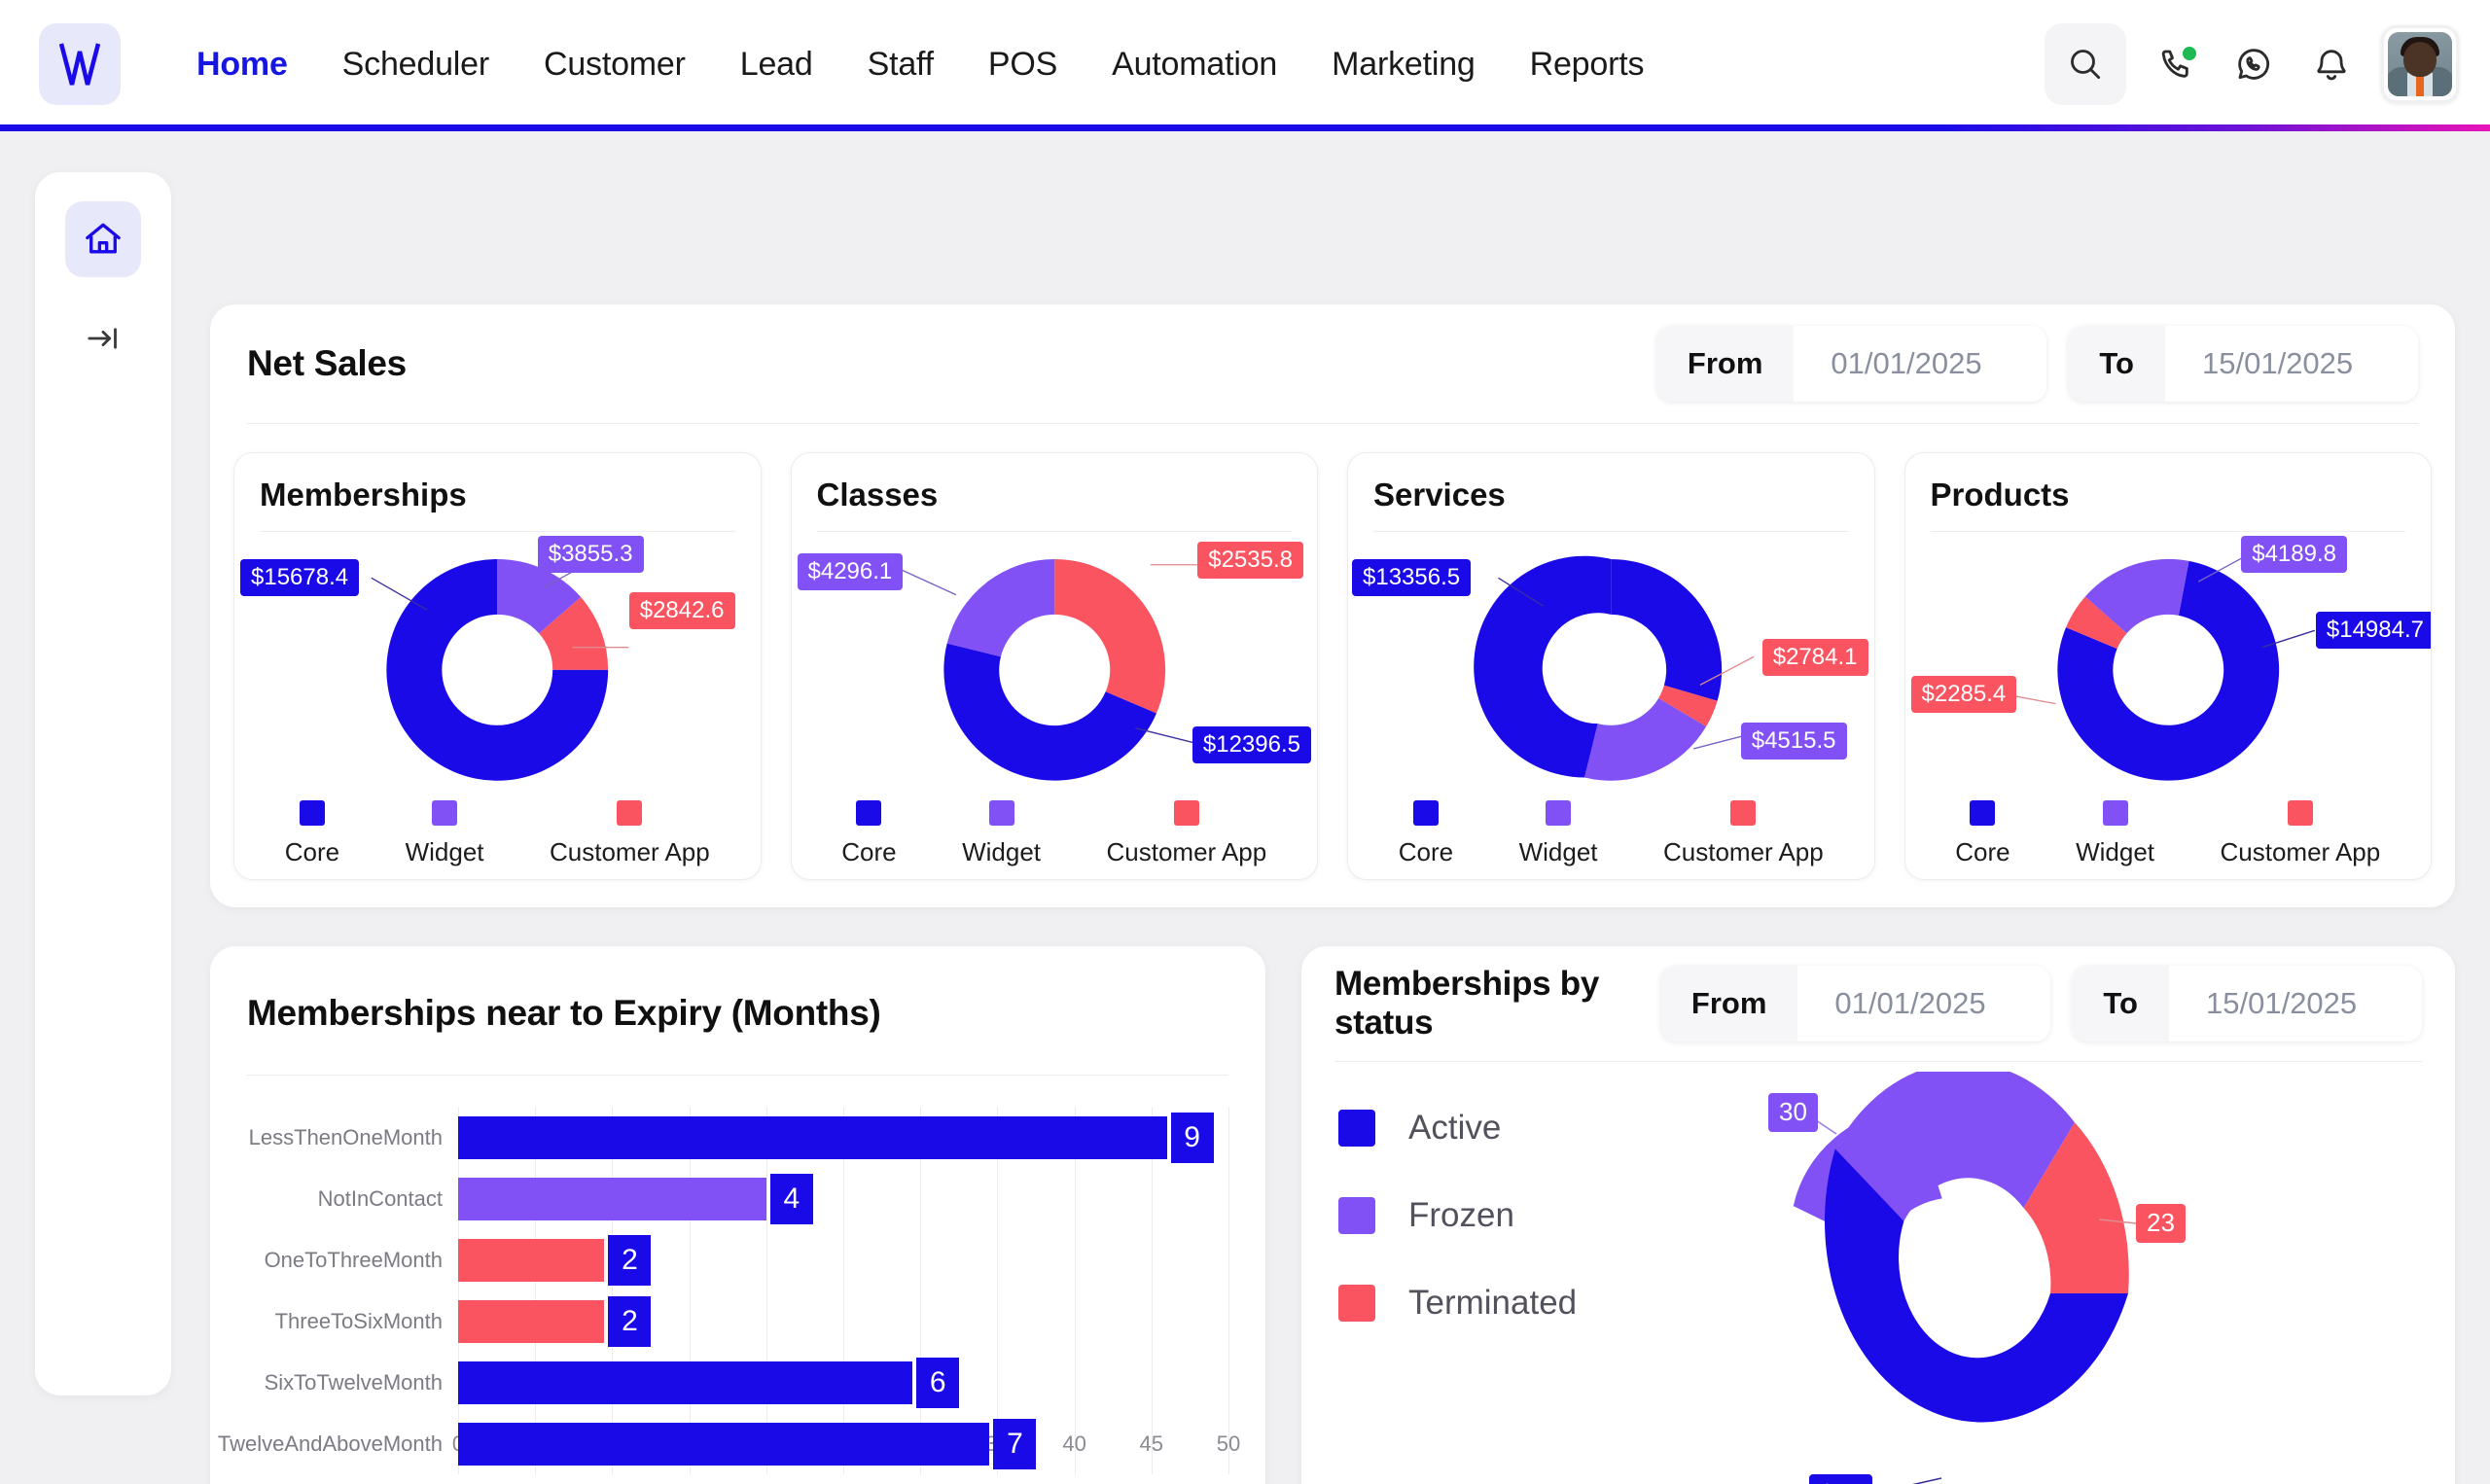  Describe the element at coordinates (103, 338) in the screenshot. I see `sidebar-item-collapse` at that location.